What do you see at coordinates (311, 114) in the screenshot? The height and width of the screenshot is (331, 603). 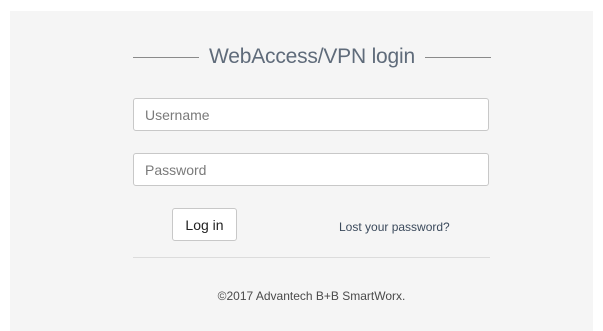 I see `username-input` at bounding box center [311, 114].